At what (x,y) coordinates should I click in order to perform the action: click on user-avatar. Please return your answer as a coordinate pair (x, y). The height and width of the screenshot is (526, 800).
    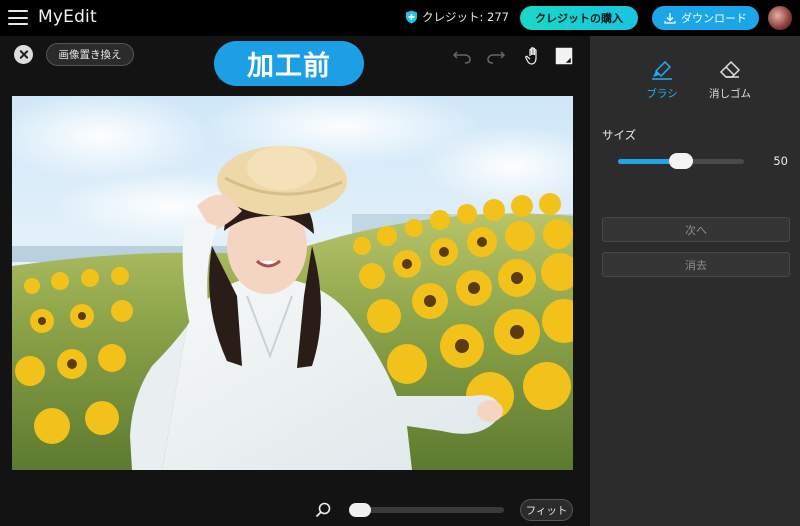
    Looking at the image, I should click on (780, 18).